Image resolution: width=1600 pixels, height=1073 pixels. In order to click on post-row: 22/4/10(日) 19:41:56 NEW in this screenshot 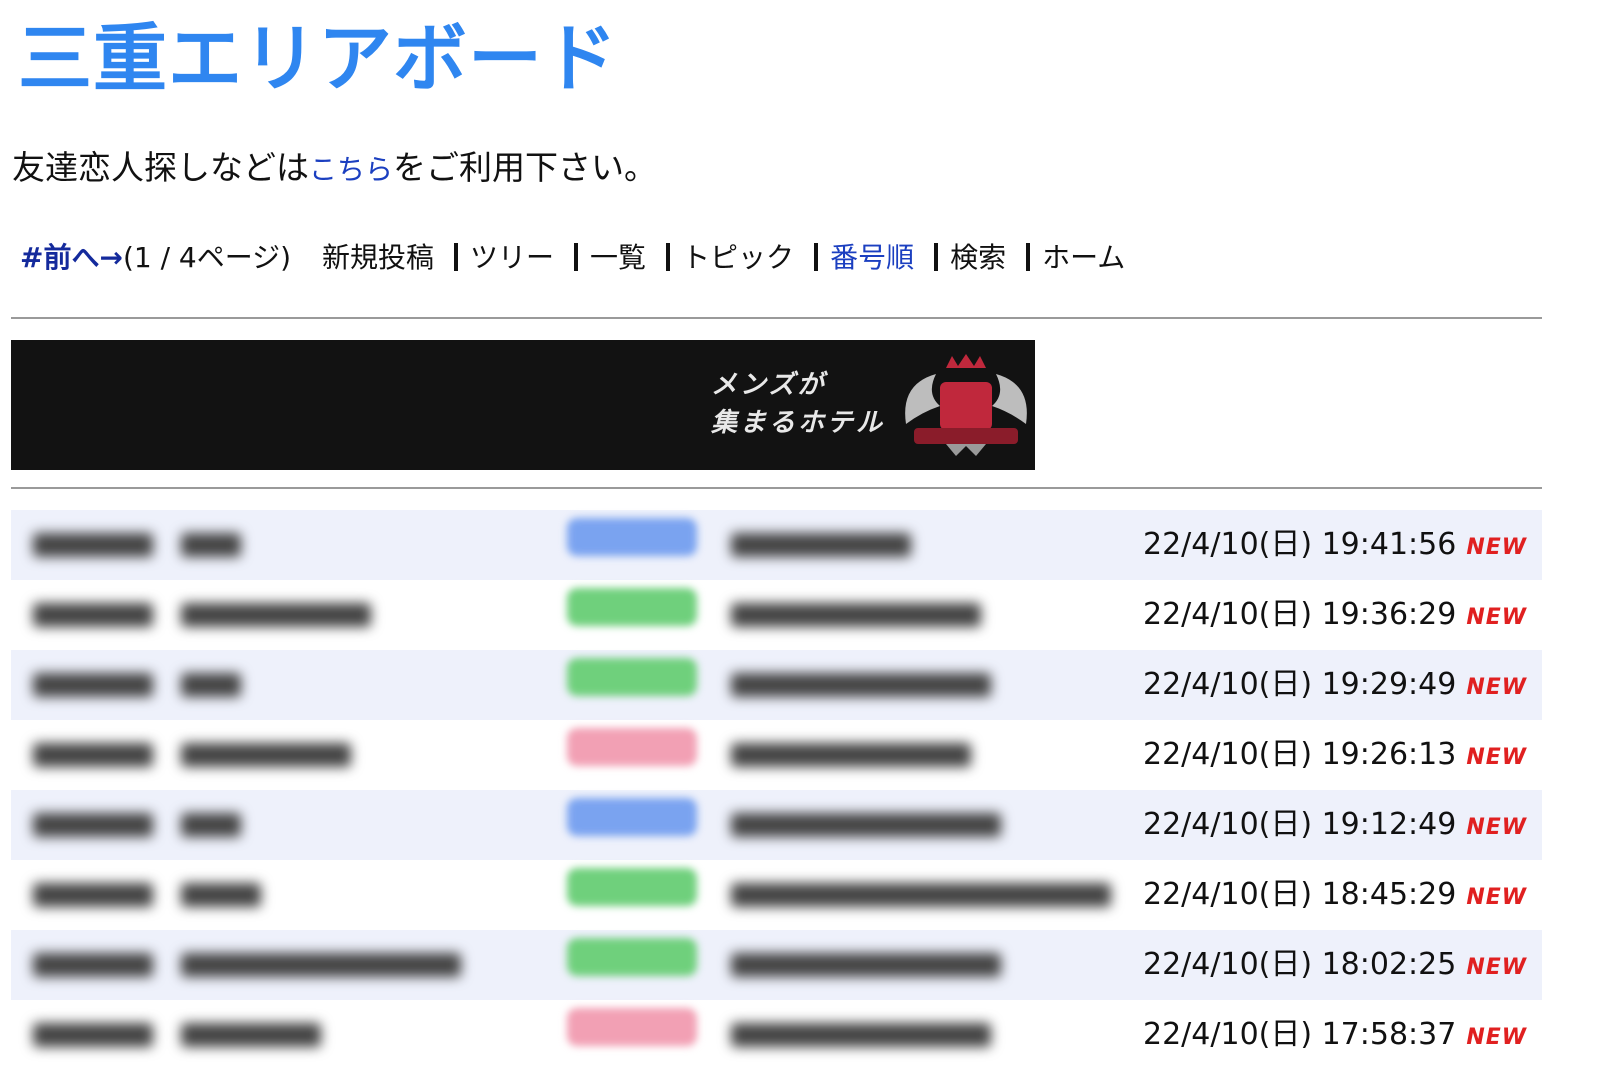, I will do `click(776, 545)`.